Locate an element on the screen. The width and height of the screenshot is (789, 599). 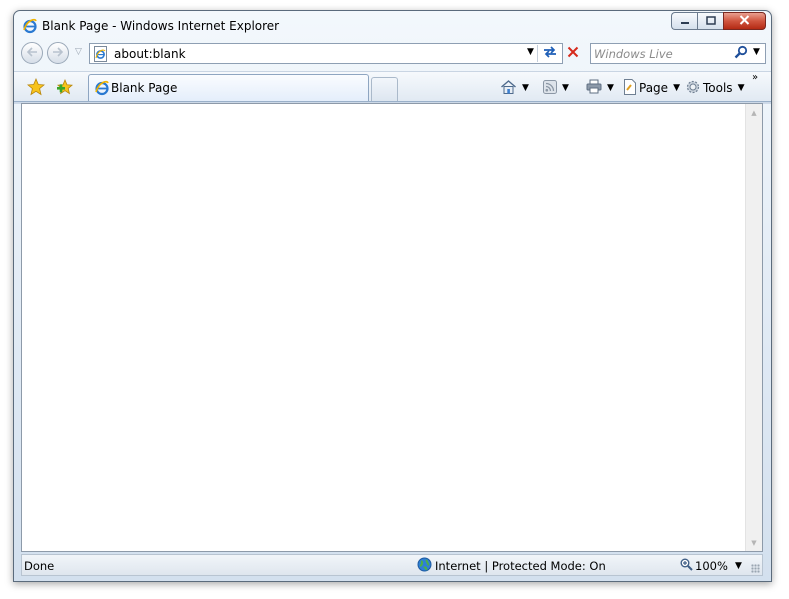
page-menu-label: Page is located at coordinates (654, 88).